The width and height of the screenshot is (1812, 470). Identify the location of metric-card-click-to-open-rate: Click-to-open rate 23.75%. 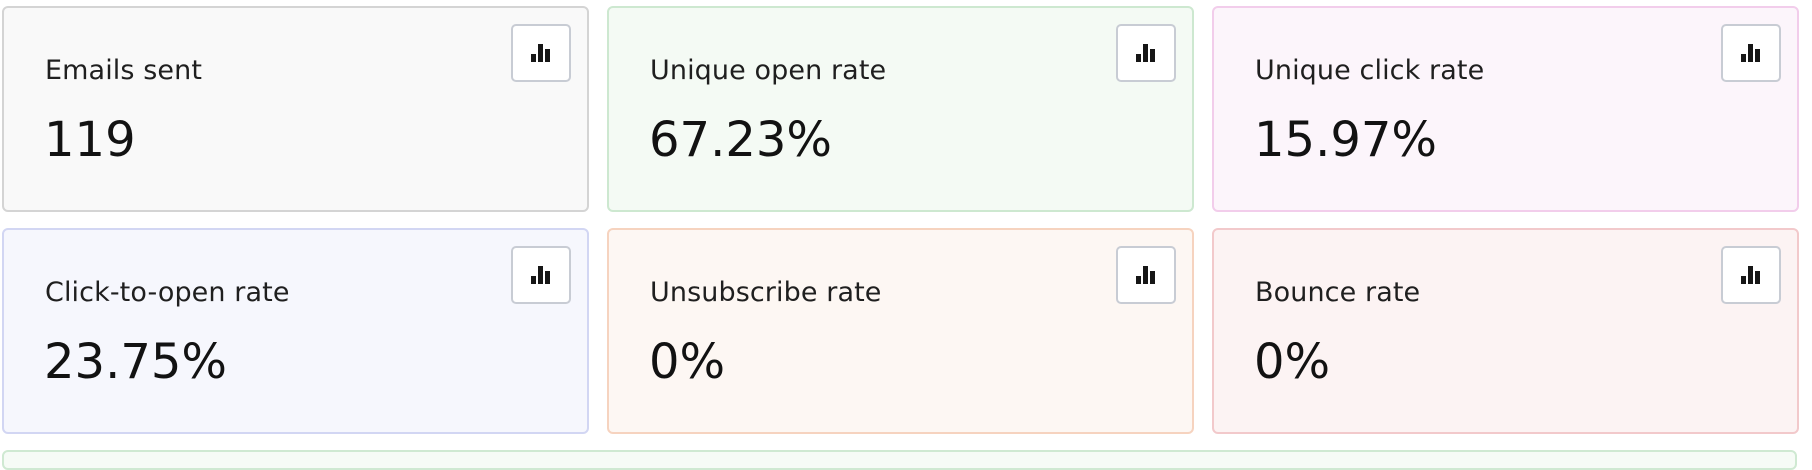
(295, 331).